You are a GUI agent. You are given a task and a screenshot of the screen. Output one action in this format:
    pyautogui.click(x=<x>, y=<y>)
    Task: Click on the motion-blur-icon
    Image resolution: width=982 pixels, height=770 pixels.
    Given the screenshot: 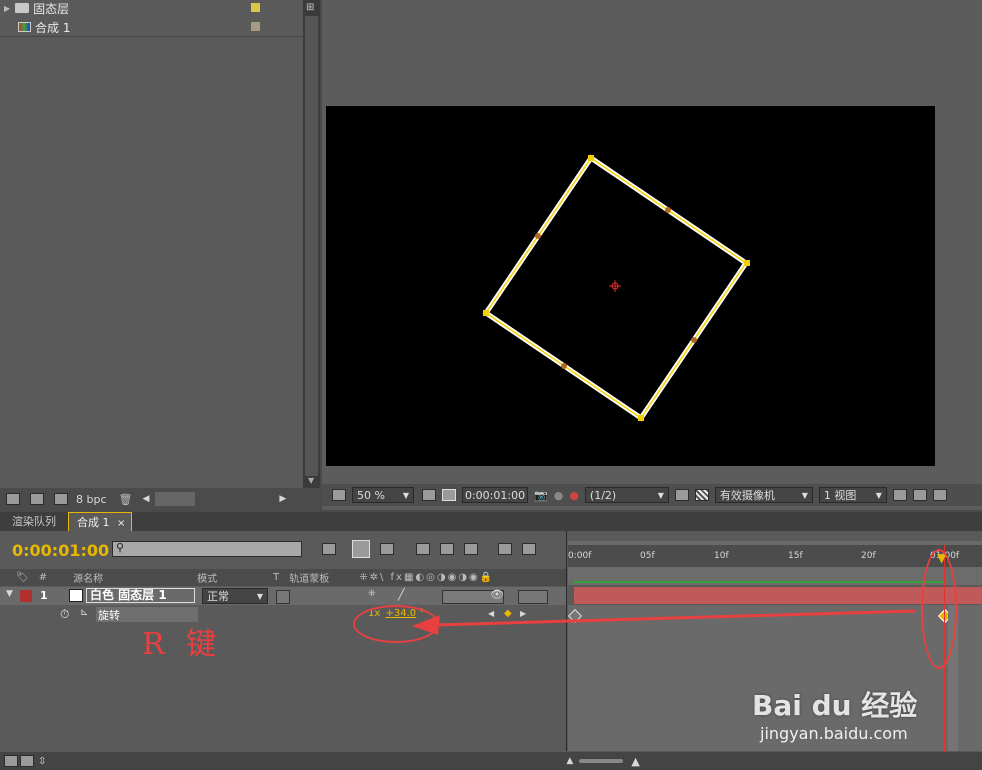 What is the action you would take?
    pyautogui.click(x=471, y=549)
    